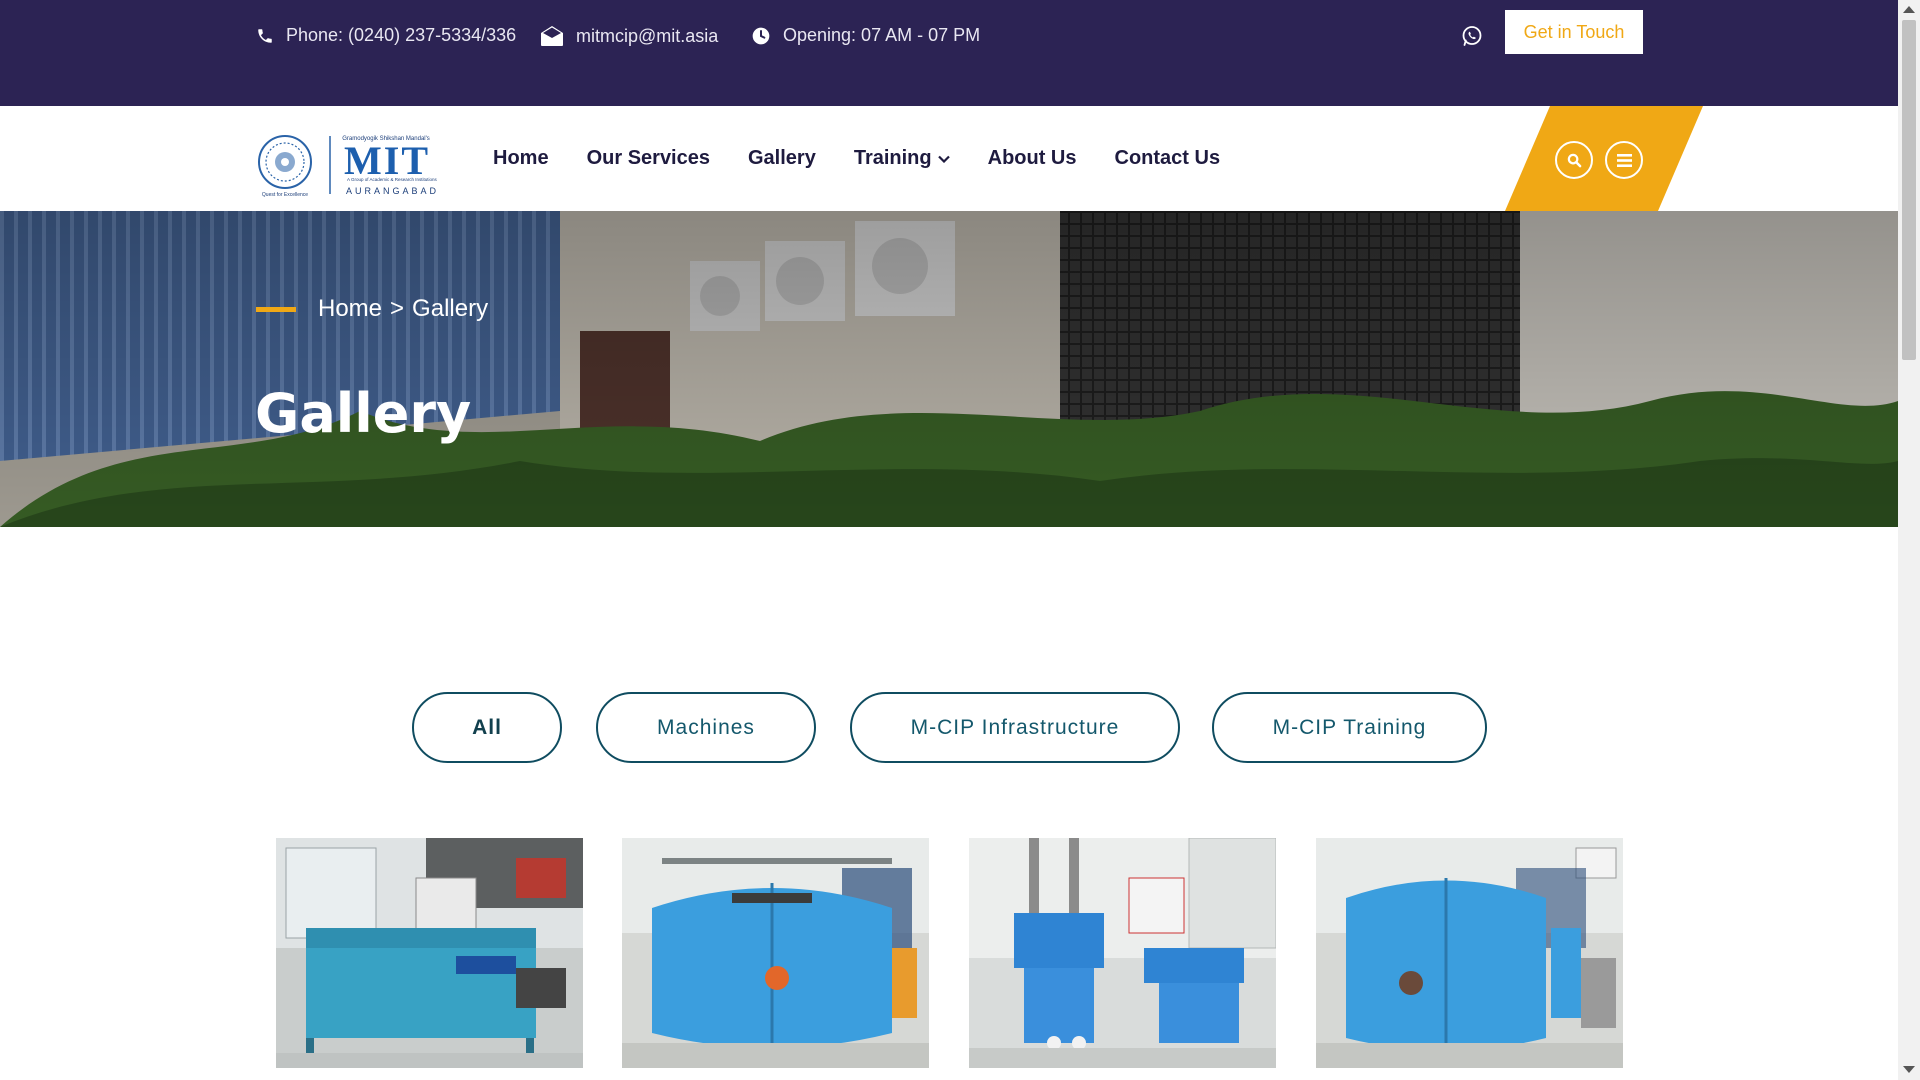 The height and width of the screenshot is (1080, 1920). Describe the element at coordinates (450, 308) in the screenshot. I see `breadcrumb-current: Gallery` at that location.